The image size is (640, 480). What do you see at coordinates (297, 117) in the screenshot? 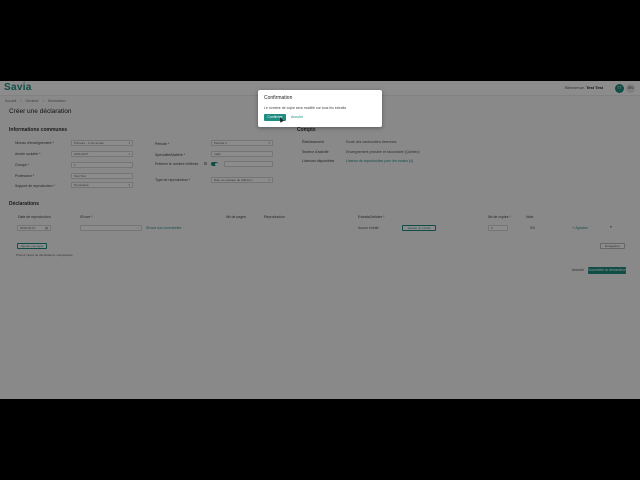
I see `dialog-cancel-button: Annuler` at bounding box center [297, 117].